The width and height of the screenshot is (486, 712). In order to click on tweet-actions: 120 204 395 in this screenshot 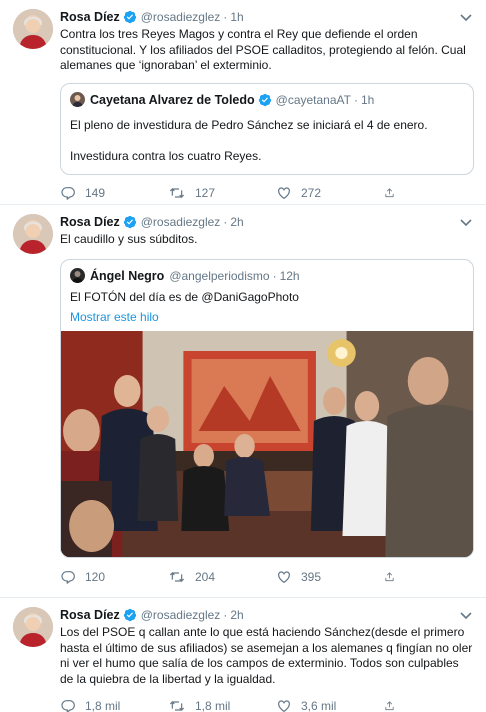, I will do `click(267, 576)`.